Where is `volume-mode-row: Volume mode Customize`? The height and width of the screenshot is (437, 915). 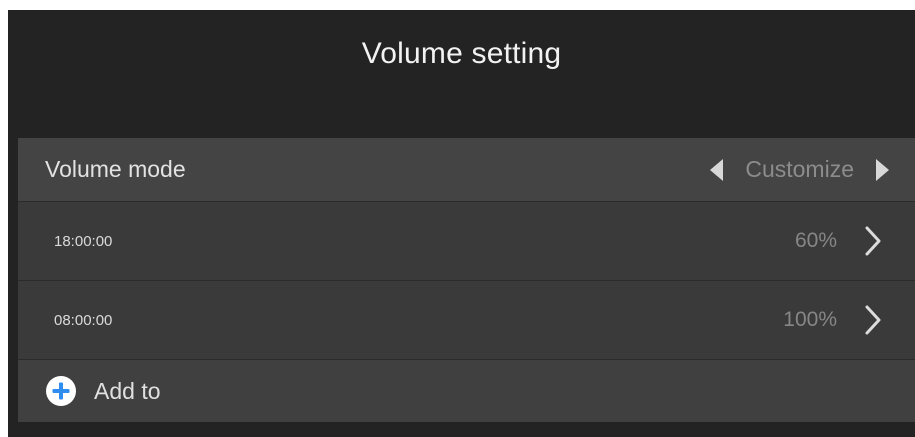 volume-mode-row: Volume mode Customize is located at coordinates (466, 170).